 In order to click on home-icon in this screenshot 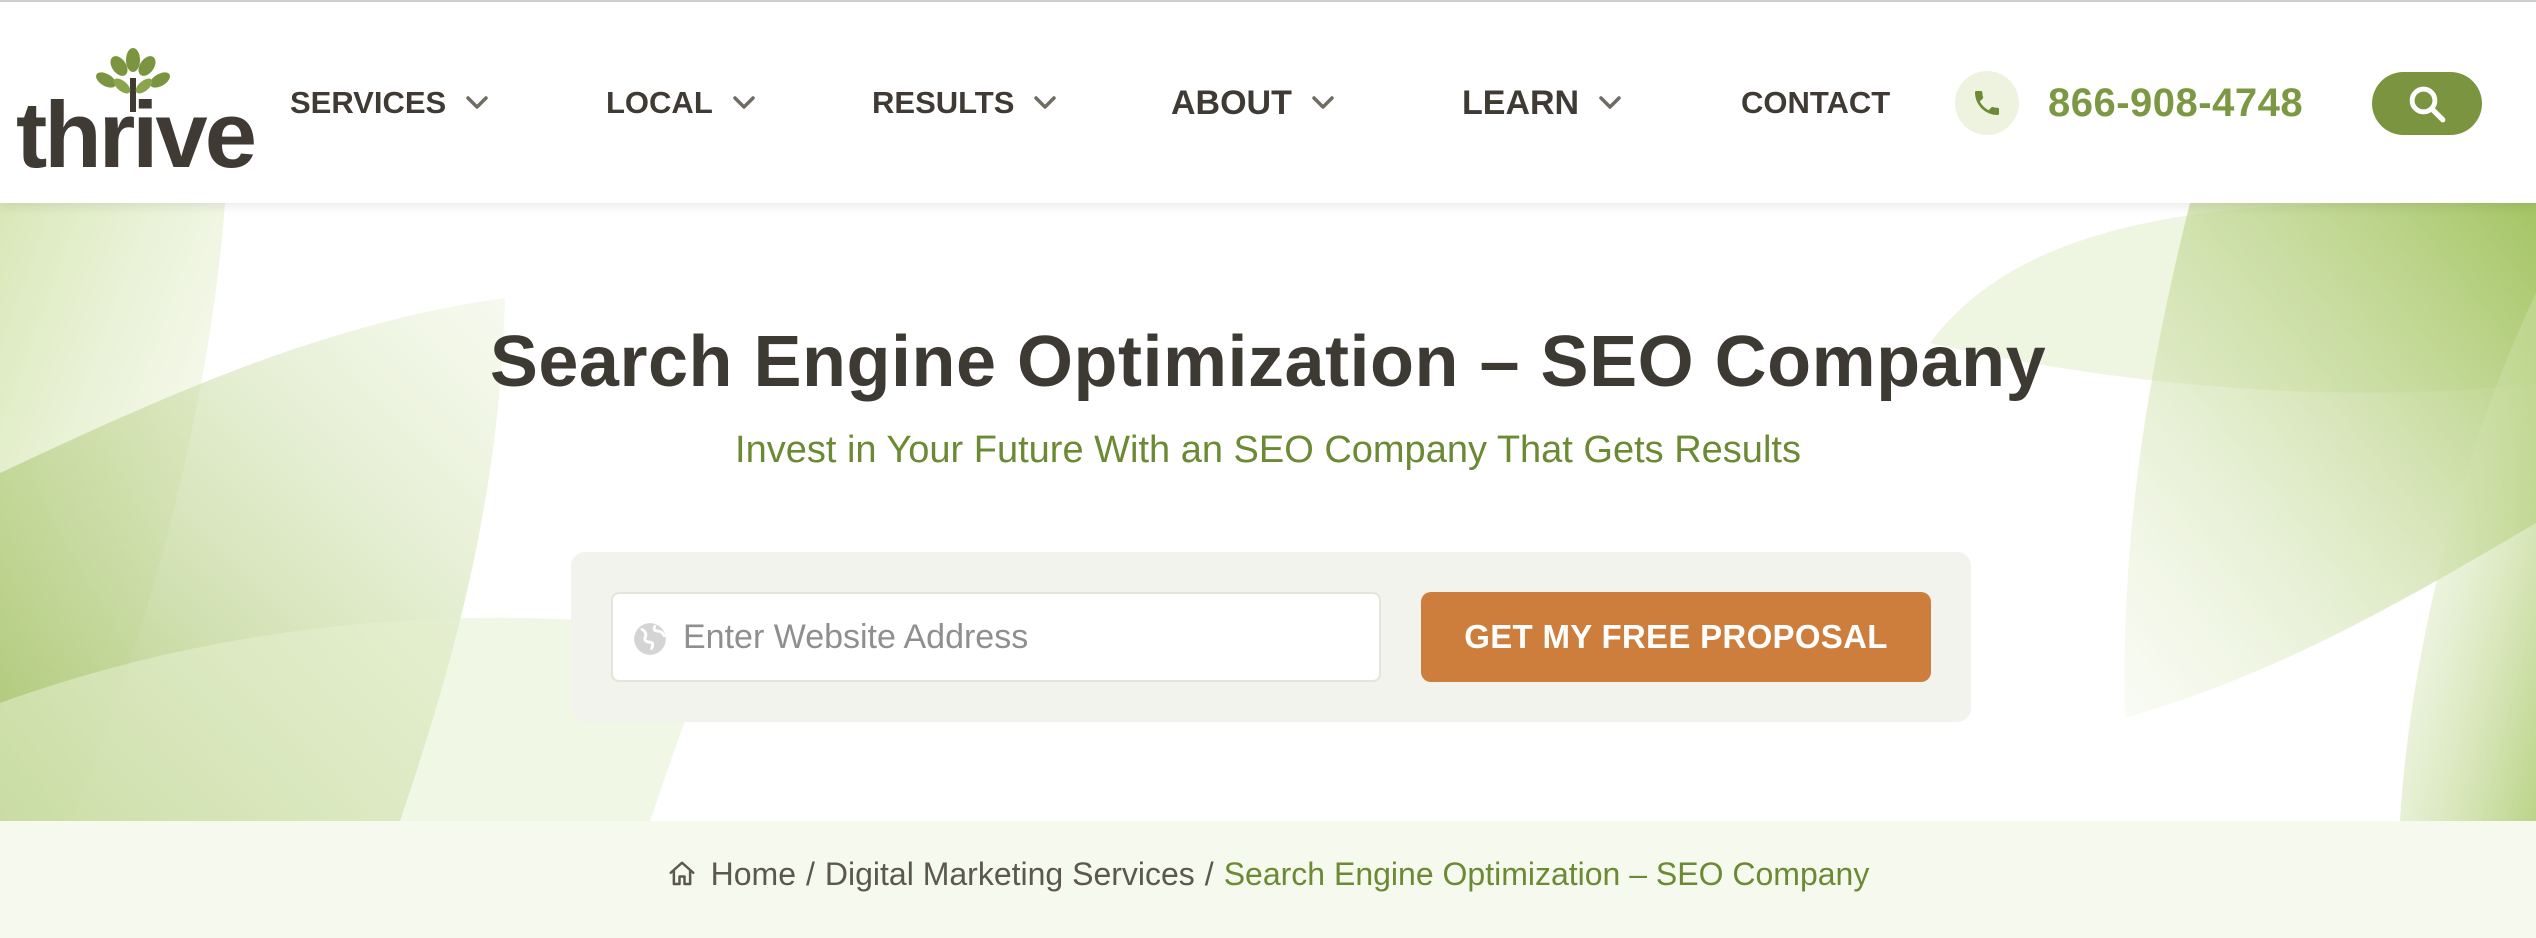, I will do `click(682, 874)`.